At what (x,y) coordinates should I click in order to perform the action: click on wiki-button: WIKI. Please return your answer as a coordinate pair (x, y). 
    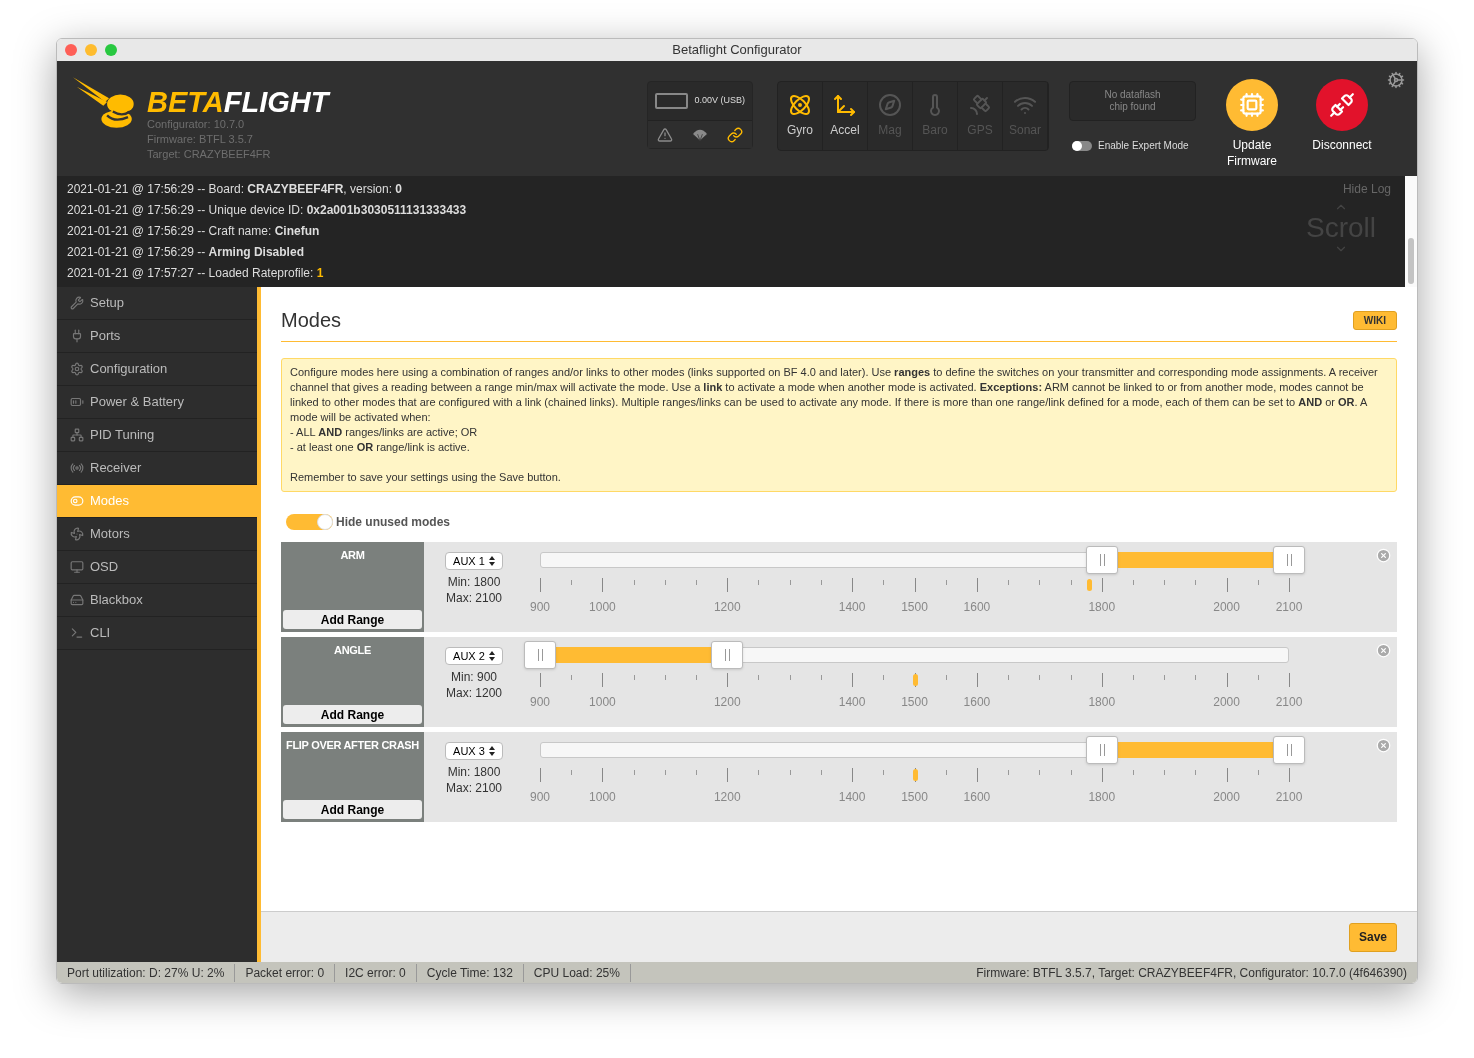
    Looking at the image, I should click on (1374, 320).